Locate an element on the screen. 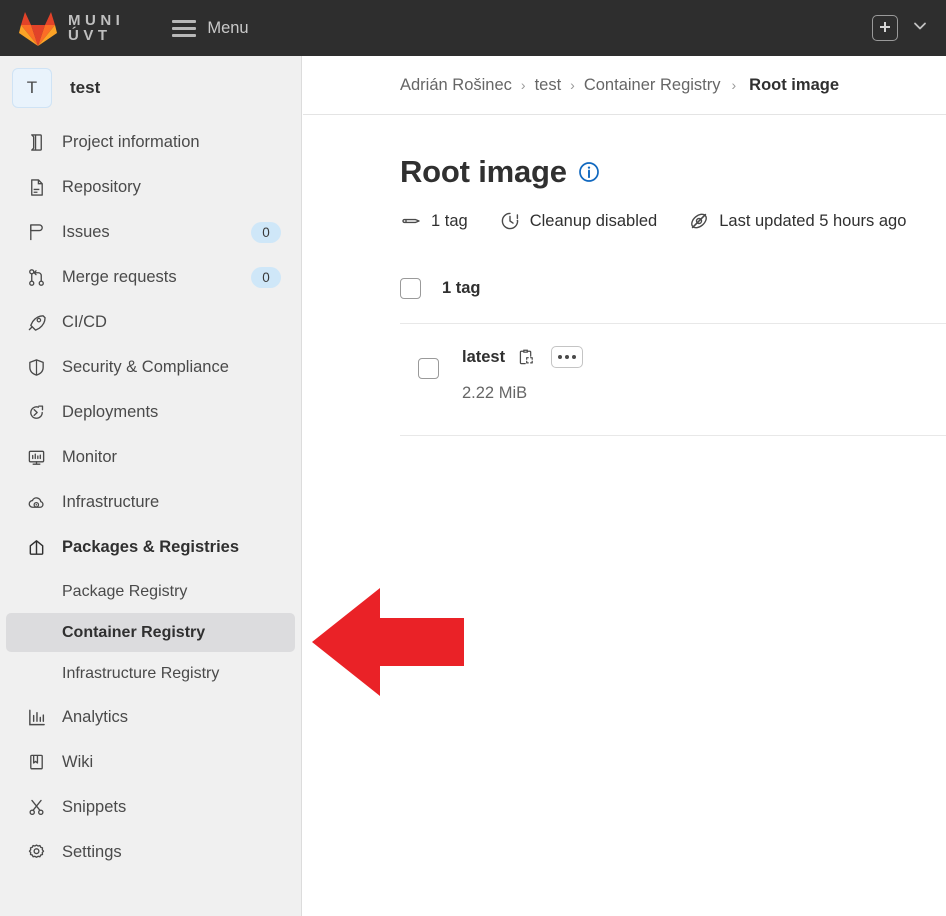 This screenshot has height=916, width=946. deployments-icon is located at coordinates (36, 413).